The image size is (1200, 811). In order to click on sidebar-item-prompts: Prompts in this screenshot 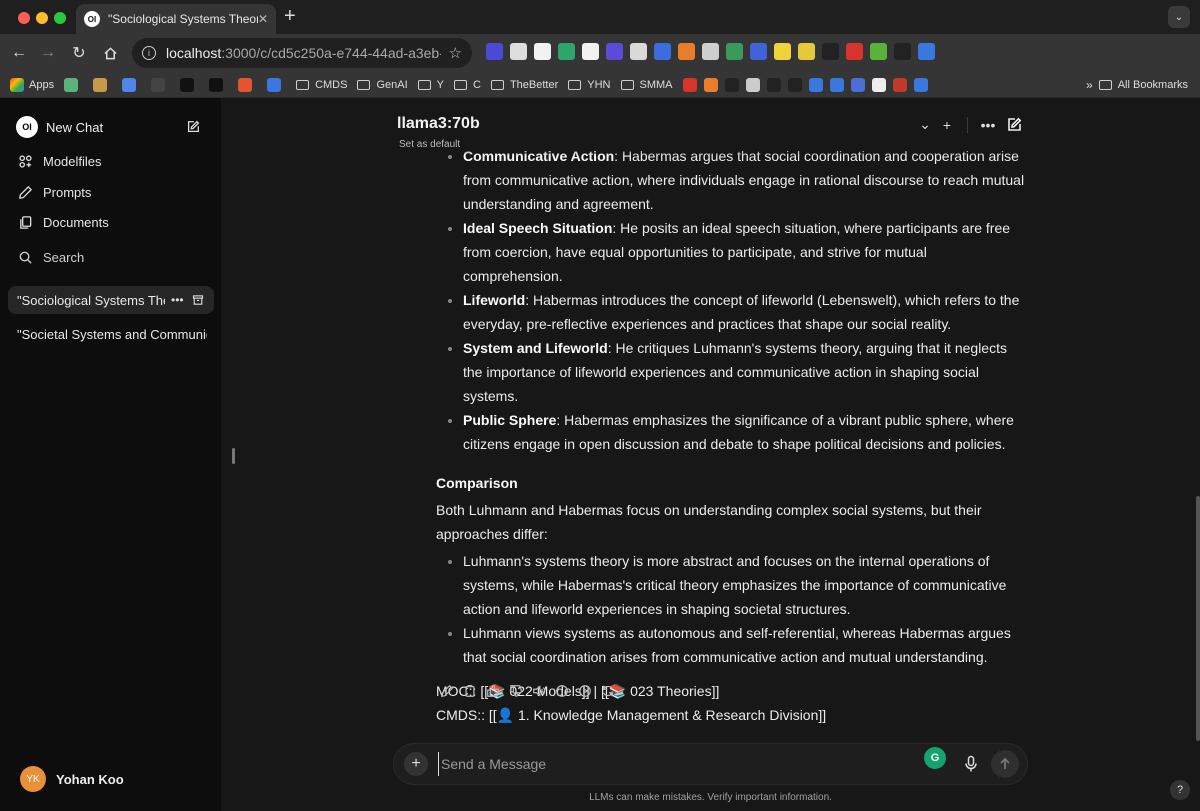, I will do `click(54, 192)`.